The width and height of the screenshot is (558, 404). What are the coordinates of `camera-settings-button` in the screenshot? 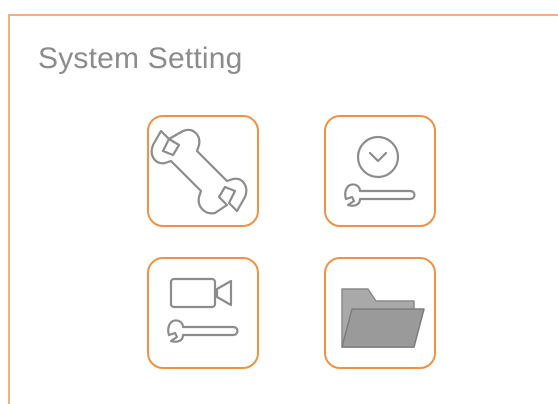 It's located at (203, 313).